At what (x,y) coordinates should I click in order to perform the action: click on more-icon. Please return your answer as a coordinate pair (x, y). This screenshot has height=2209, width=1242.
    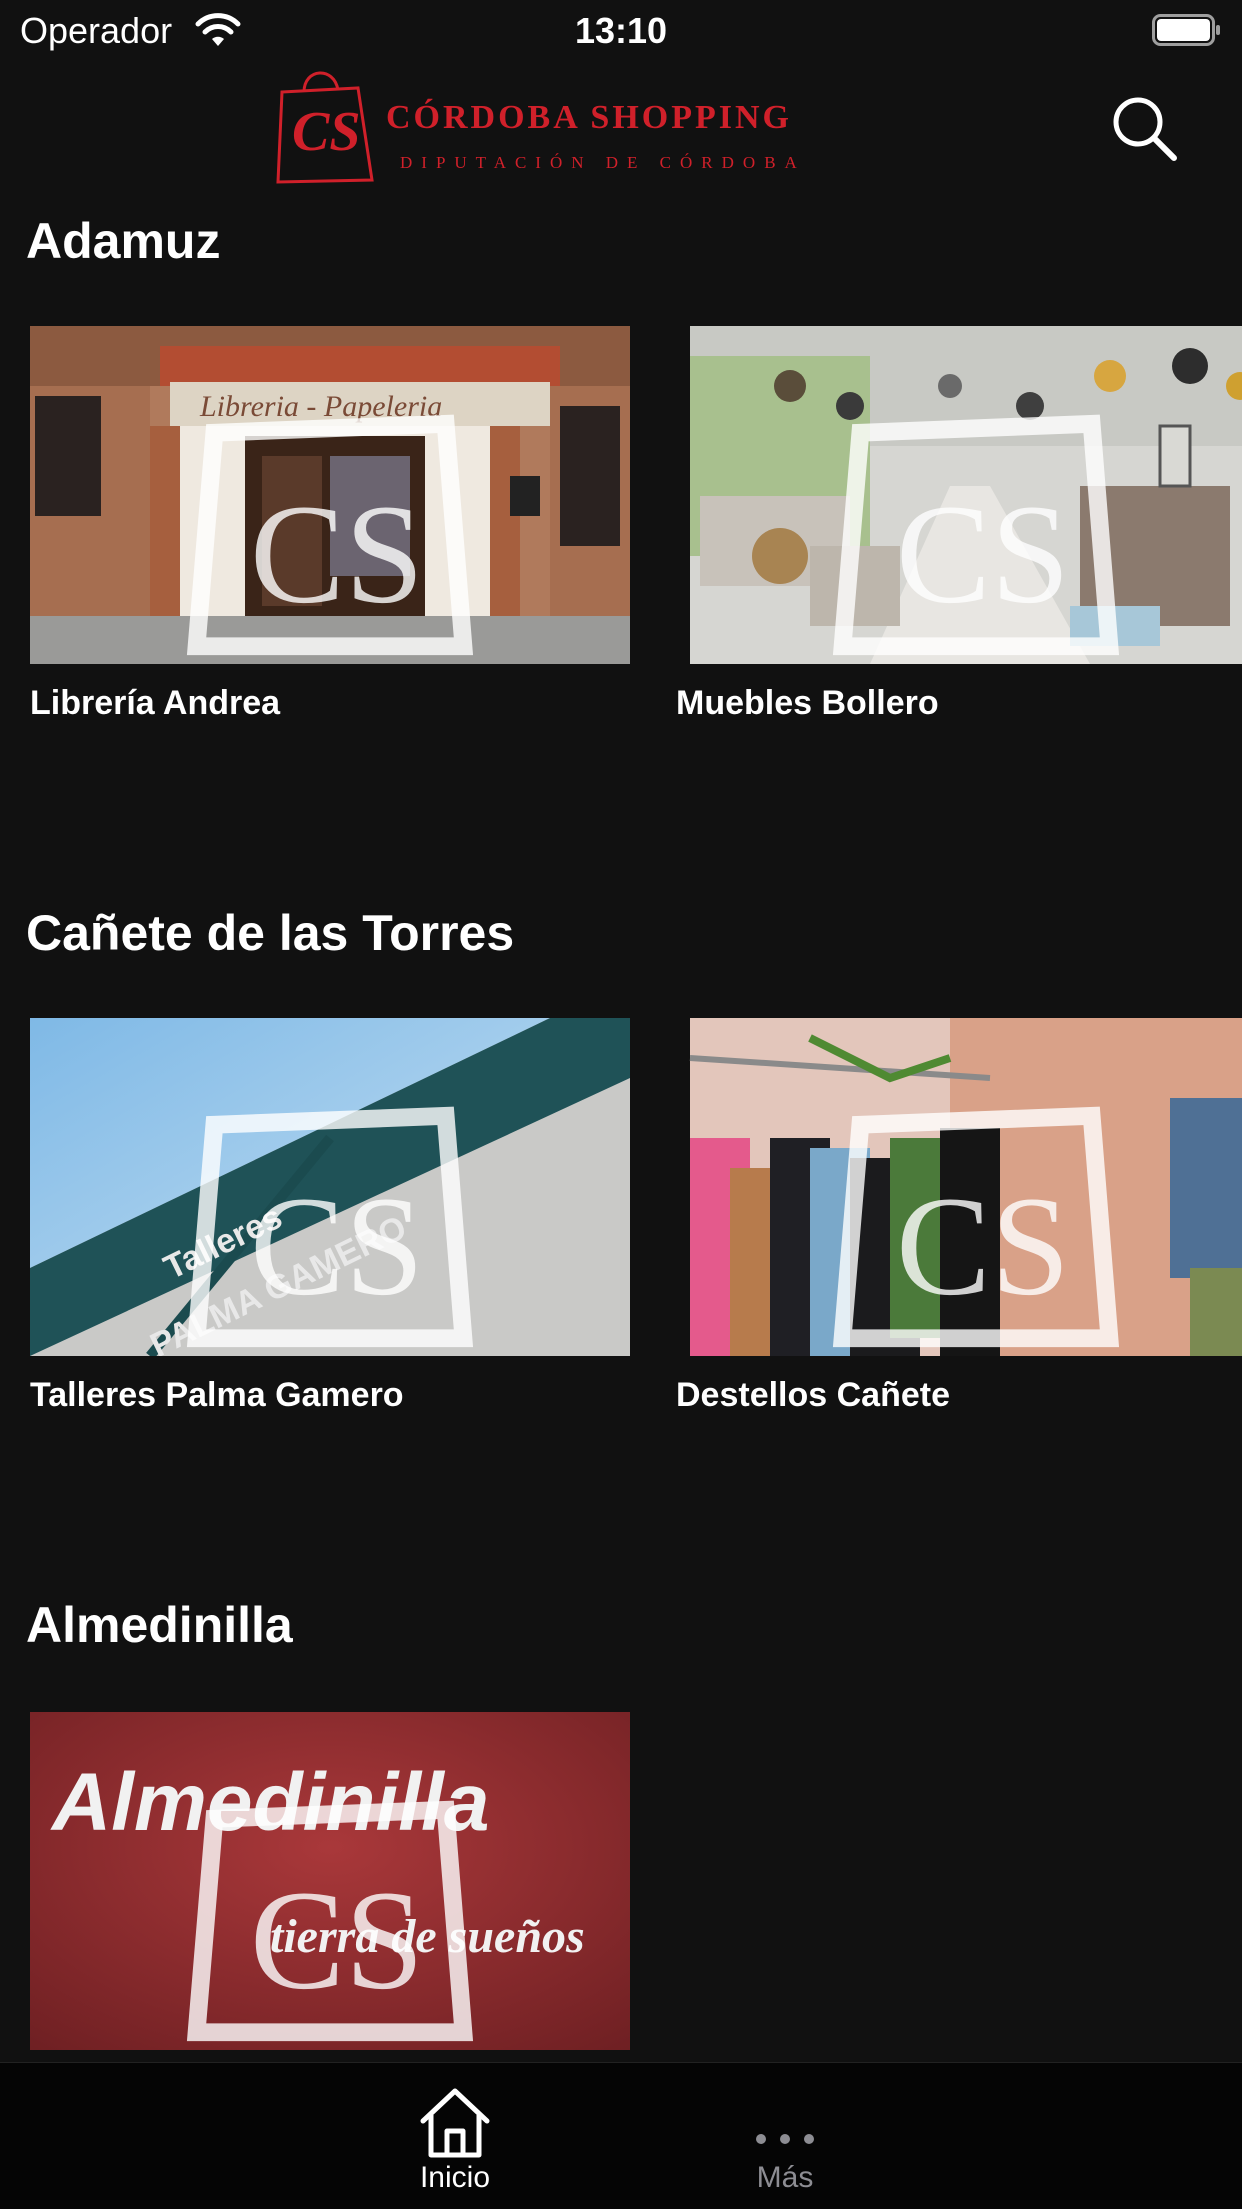
    Looking at the image, I should click on (785, 2139).